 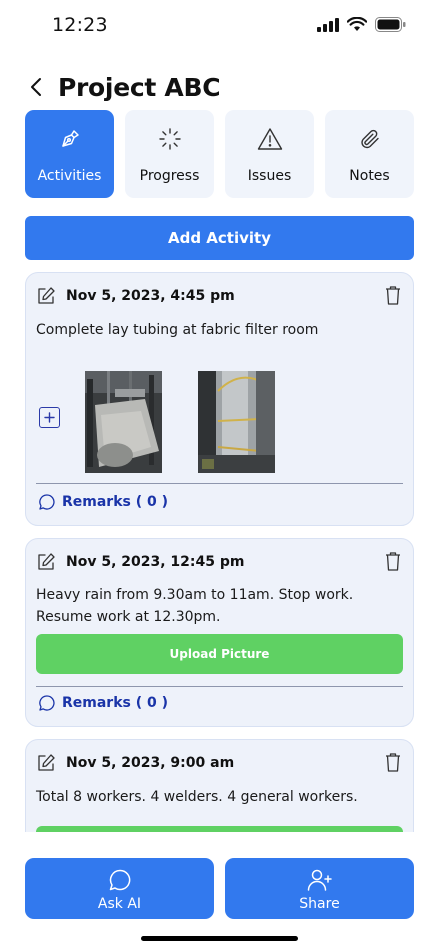 I want to click on plus-icon, so click(x=49, y=417).